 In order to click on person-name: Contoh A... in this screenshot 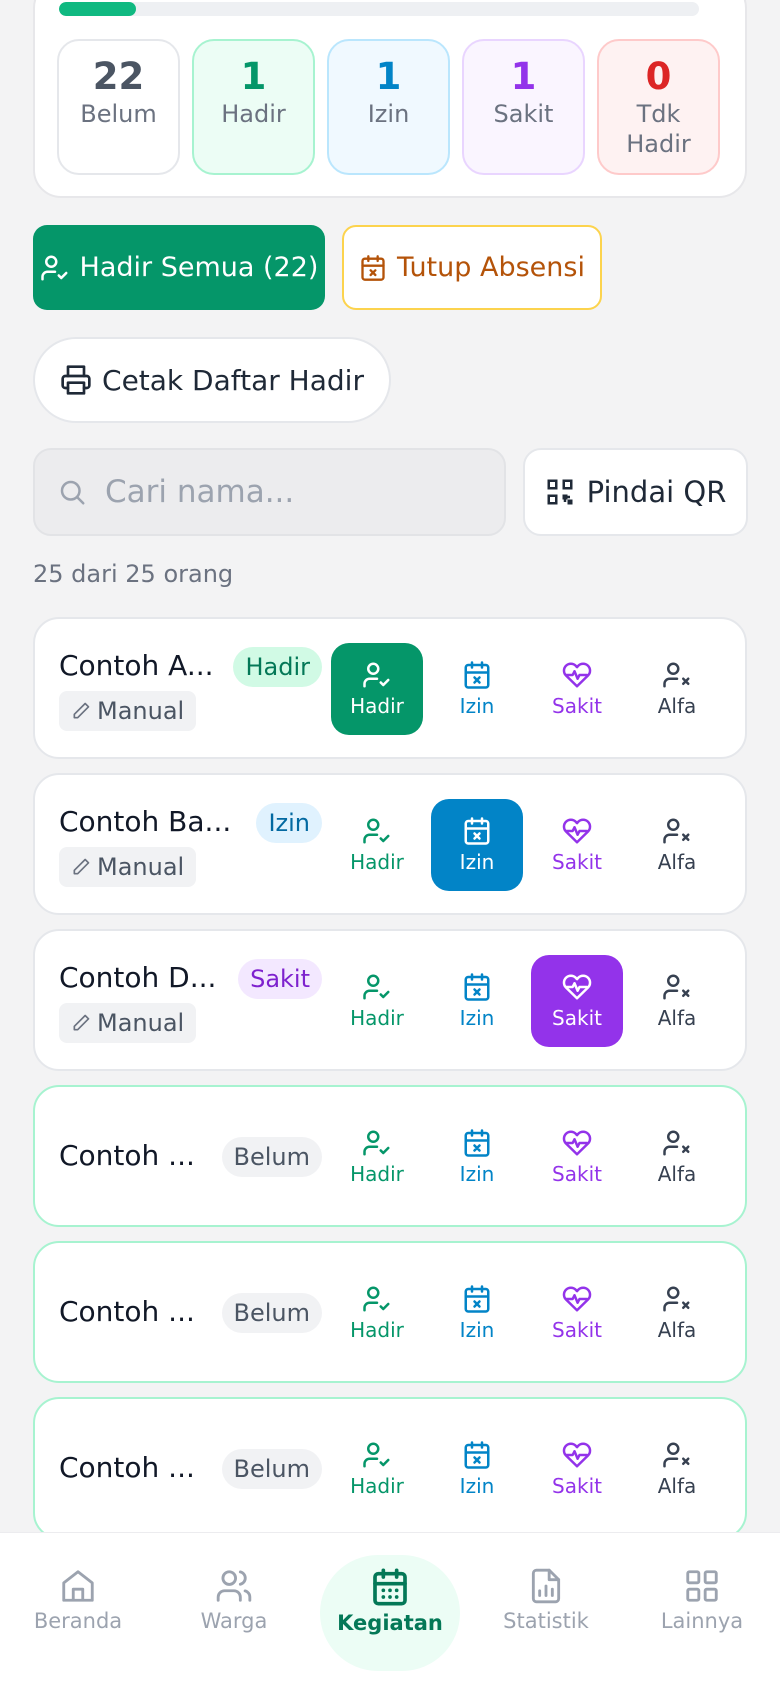, I will do `click(136, 665)`.